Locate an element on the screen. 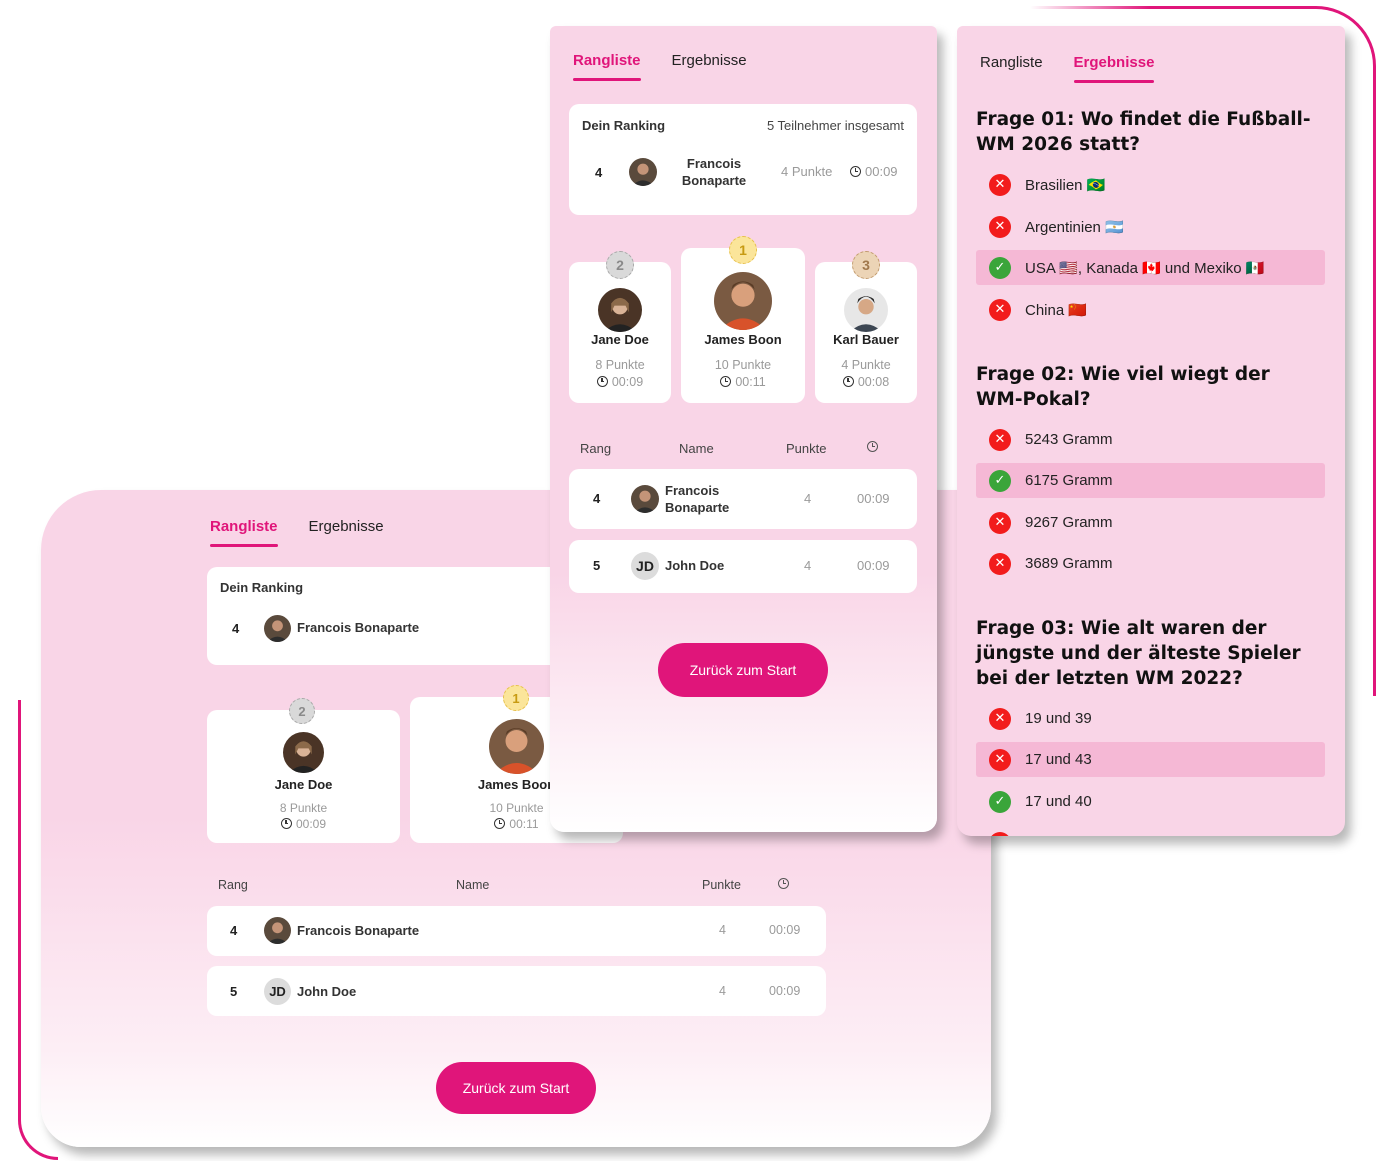 The image size is (1379, 1161). podium-points-3: 4 Punkte is located at coordinates (866, 365).